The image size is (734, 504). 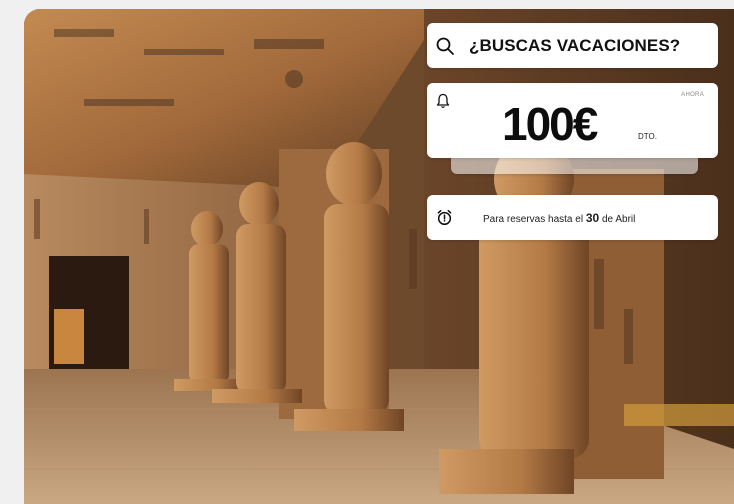 What do you see at coordinates (647, 136) in the screenshot?
I see `discount-suffix: DTO.` at bounding box center [647, 136].